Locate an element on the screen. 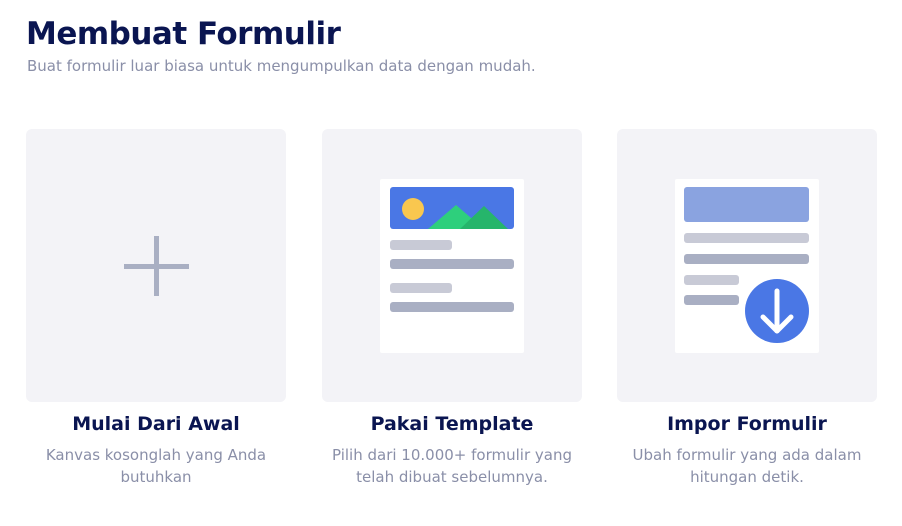  page-title: Membuat Formulir is located at coordinates (183, 34).